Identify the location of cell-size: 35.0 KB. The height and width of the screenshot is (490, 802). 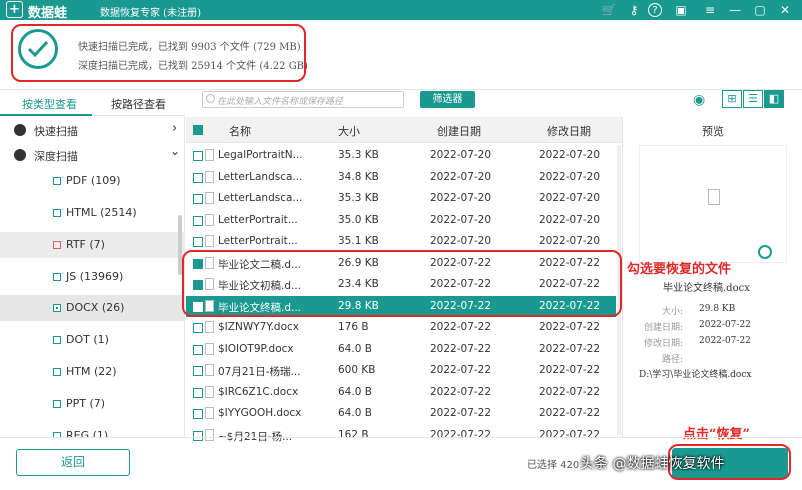
(358, 219).